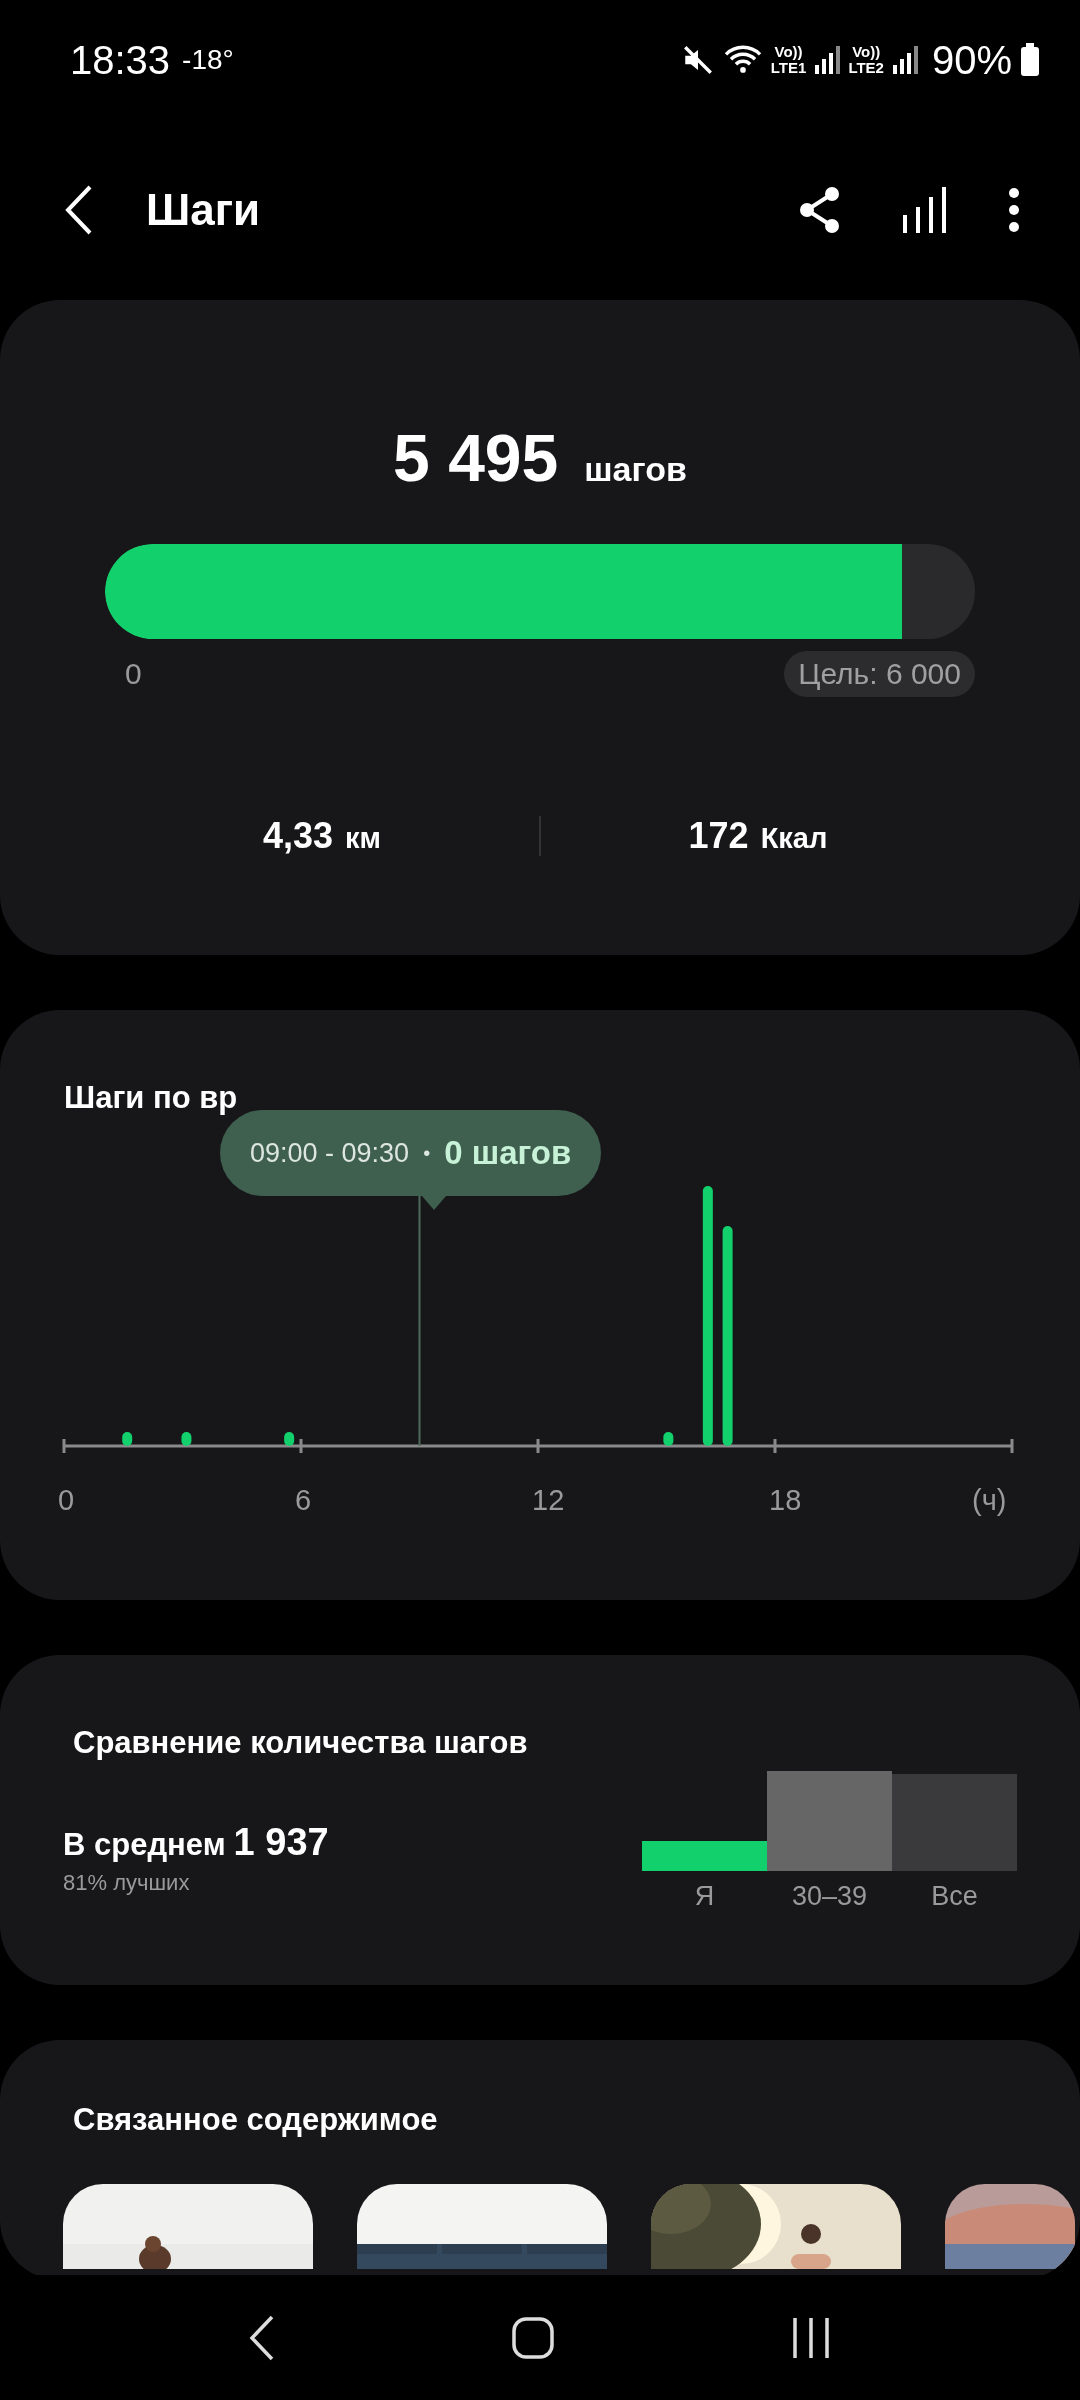  What do you see at coordinates (548, 1500) in the screenshot?
I see `axis-label: 12` at bounding box center [548, 1500].